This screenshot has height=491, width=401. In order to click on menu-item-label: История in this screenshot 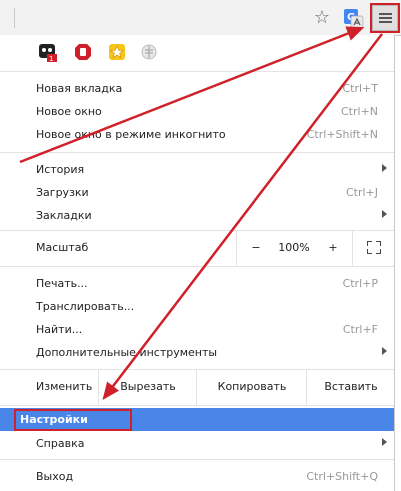, I will do `click(60, 169)`.